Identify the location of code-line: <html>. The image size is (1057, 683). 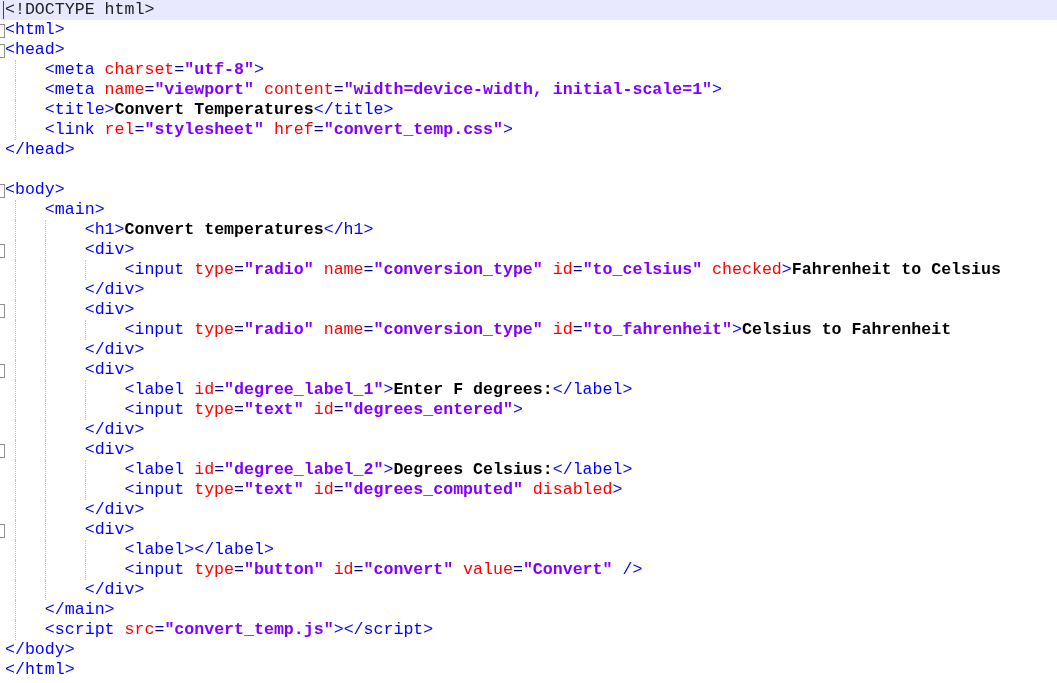
(35, 30).